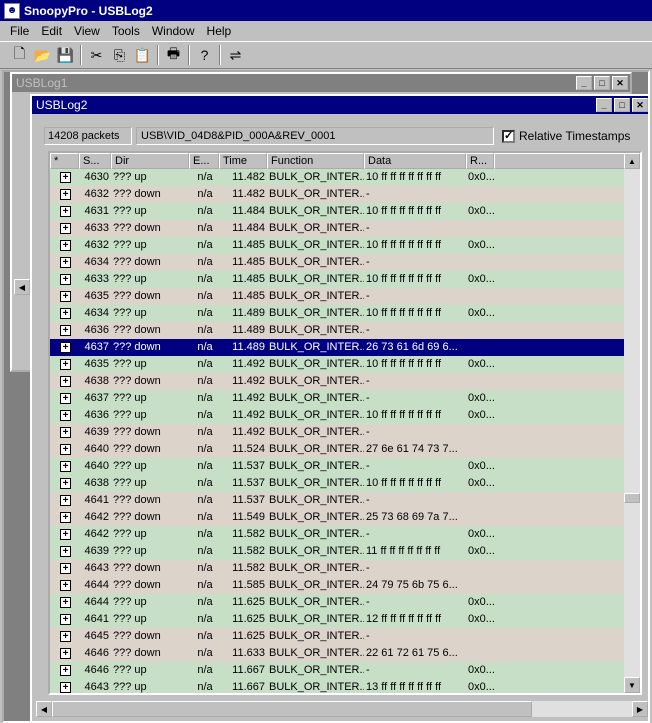 The height and width of the screenshot is (723, 652). Describe the element at coordinates (566, 136) in the screenshot. I see `relative-timestamps-toggle: ✓ Relative Timestamps` at that location.